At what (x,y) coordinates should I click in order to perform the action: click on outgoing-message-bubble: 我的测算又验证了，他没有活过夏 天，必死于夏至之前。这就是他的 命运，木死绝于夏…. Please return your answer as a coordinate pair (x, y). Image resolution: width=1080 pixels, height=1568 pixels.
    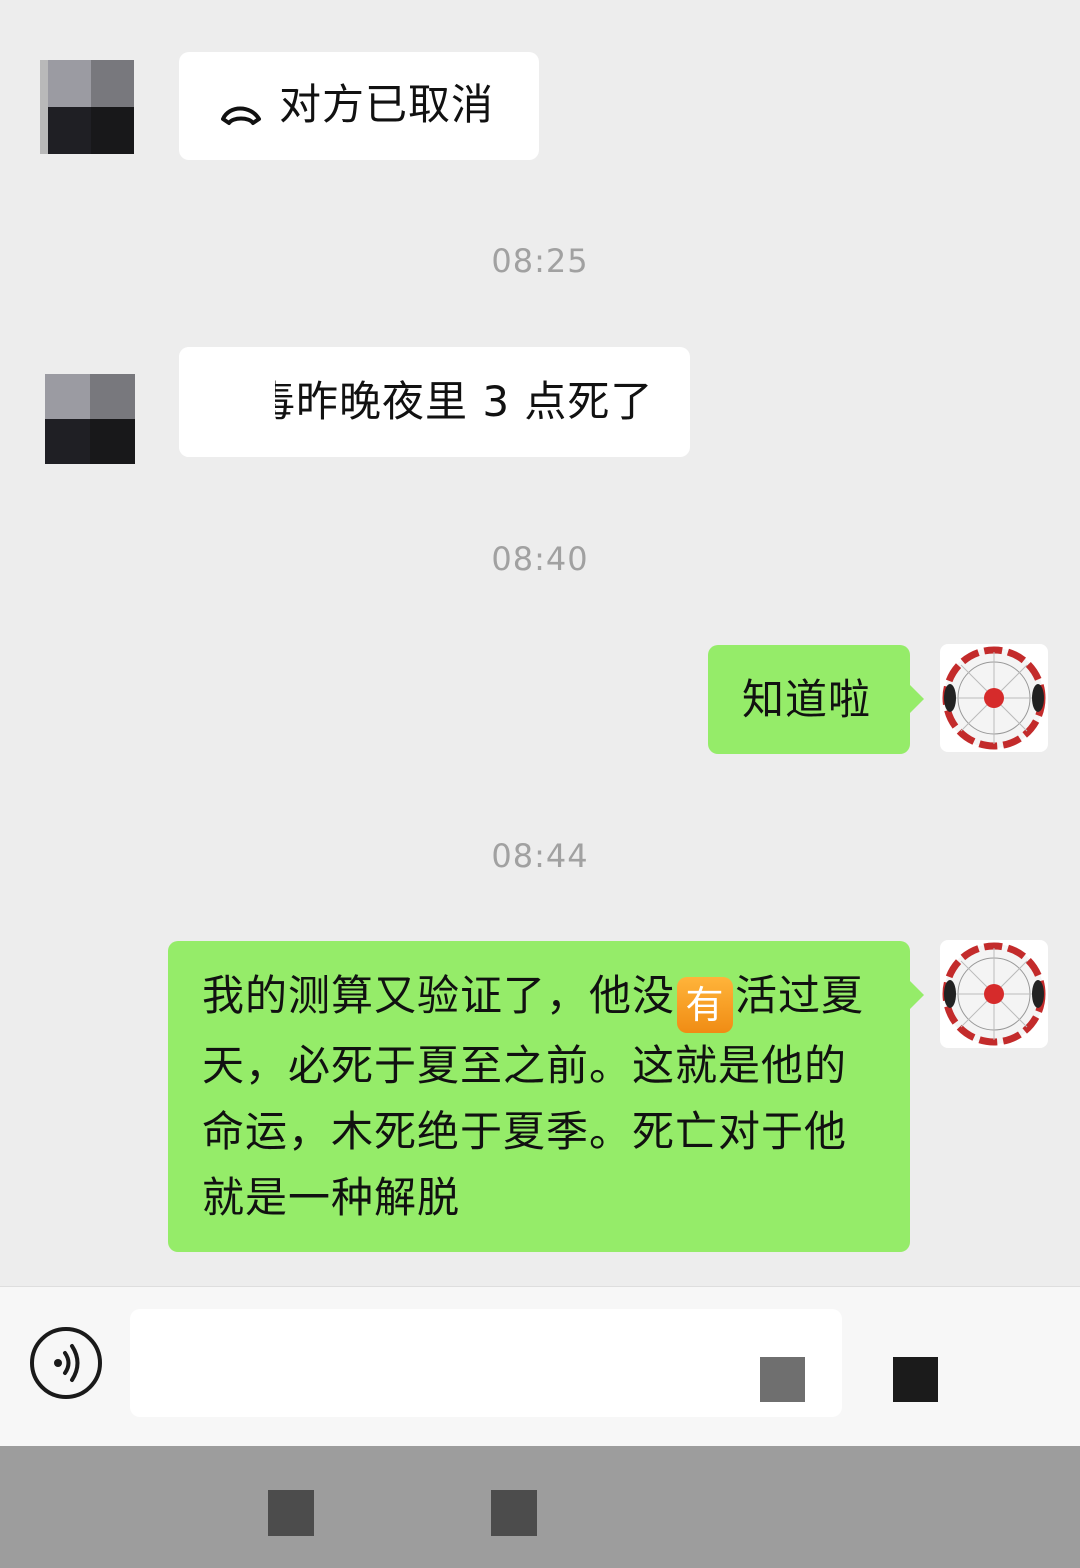
    Looking at the image, I should click on (546, 1096).